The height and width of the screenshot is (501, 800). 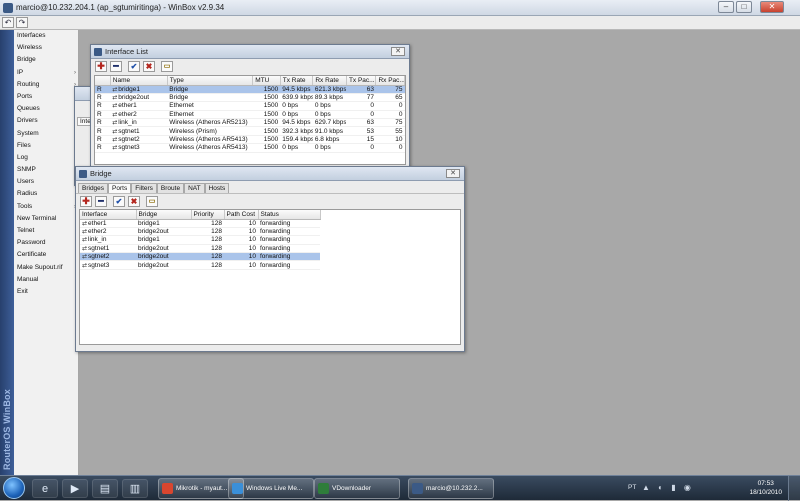 I want to click on column-header: Type, so click(x=210, y=81).